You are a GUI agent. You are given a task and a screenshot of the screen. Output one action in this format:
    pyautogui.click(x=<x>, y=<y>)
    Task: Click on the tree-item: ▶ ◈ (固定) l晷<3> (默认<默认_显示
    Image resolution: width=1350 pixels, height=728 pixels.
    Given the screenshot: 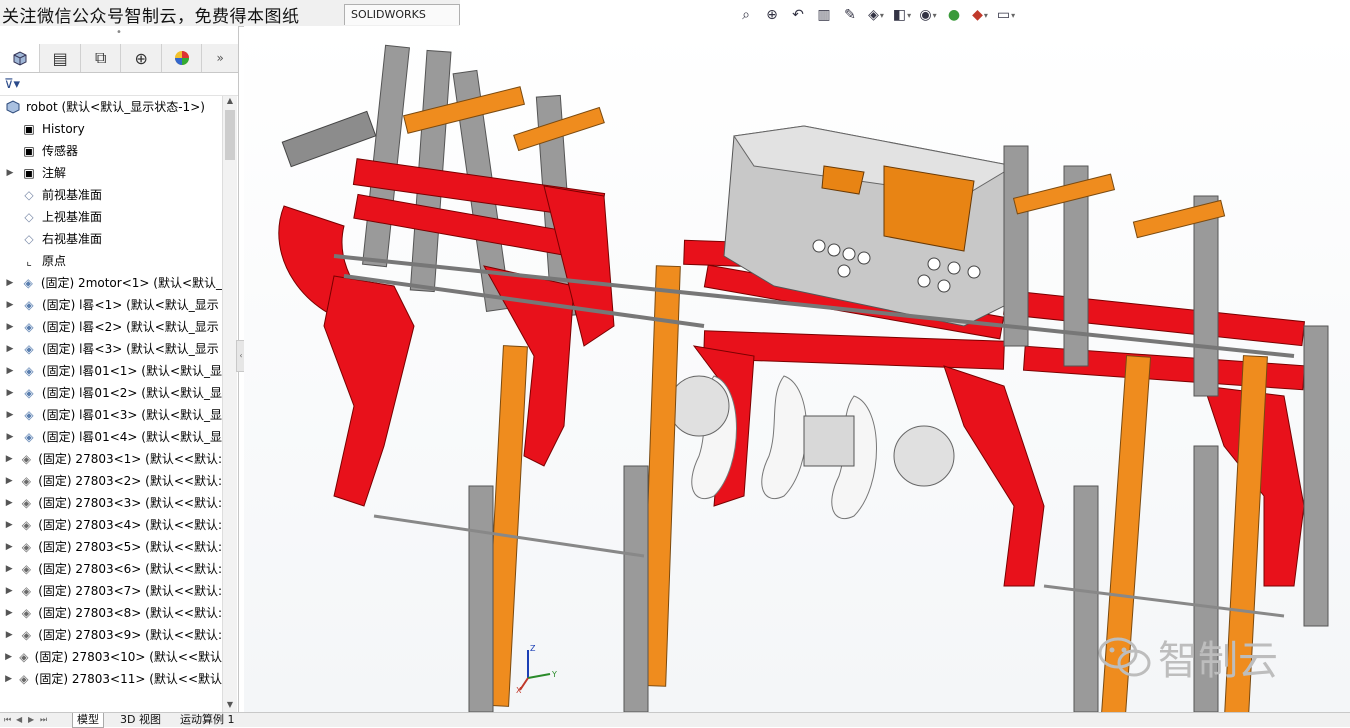 What is the action you would take?
    pyautogui.click(x=111, y=349)
    